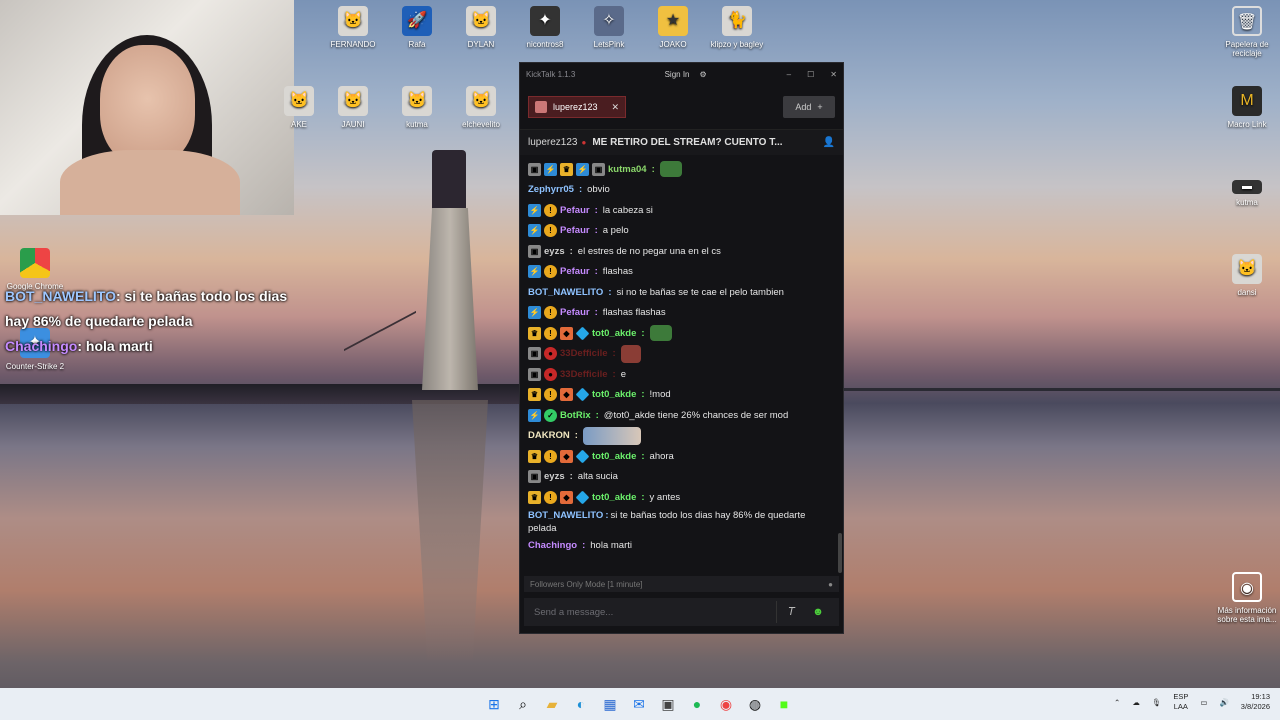 The image size is (1280, 720). Describe the element at coordinates (1246, 193) in the screenshot. I see `kutma-right-icon: ▬ kutma` at that location.